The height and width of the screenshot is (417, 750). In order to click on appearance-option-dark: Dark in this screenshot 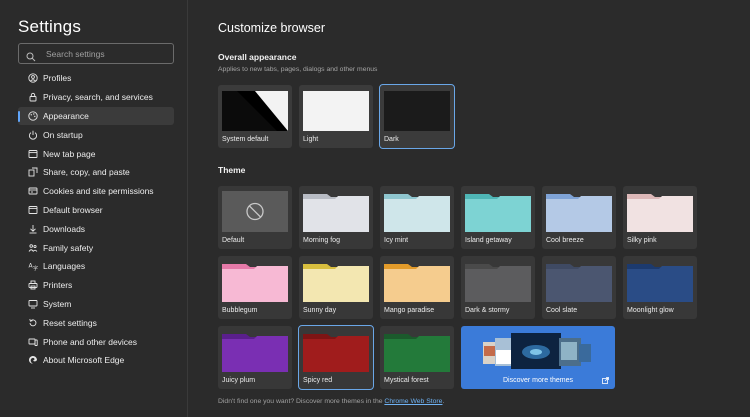, I will do `click(417, 116)`.